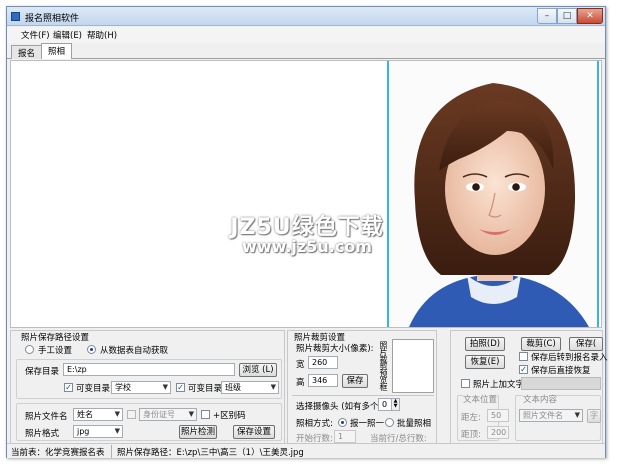  I want to click on text-content-select: 照片文件名 ▼, so click(551, 415).